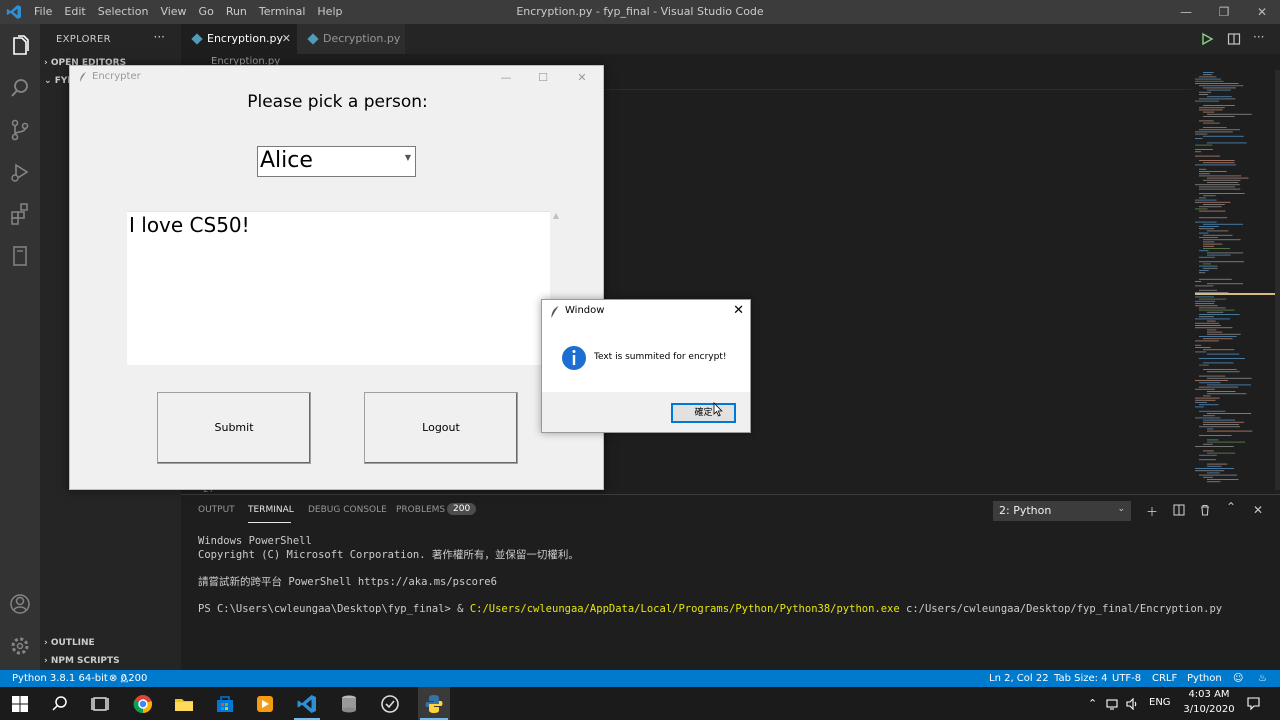  What do you see at coordinates (1152, 511) in the screenshot?
I see `new-terminal-icon: ＋` at bounding box center [1152, 511].